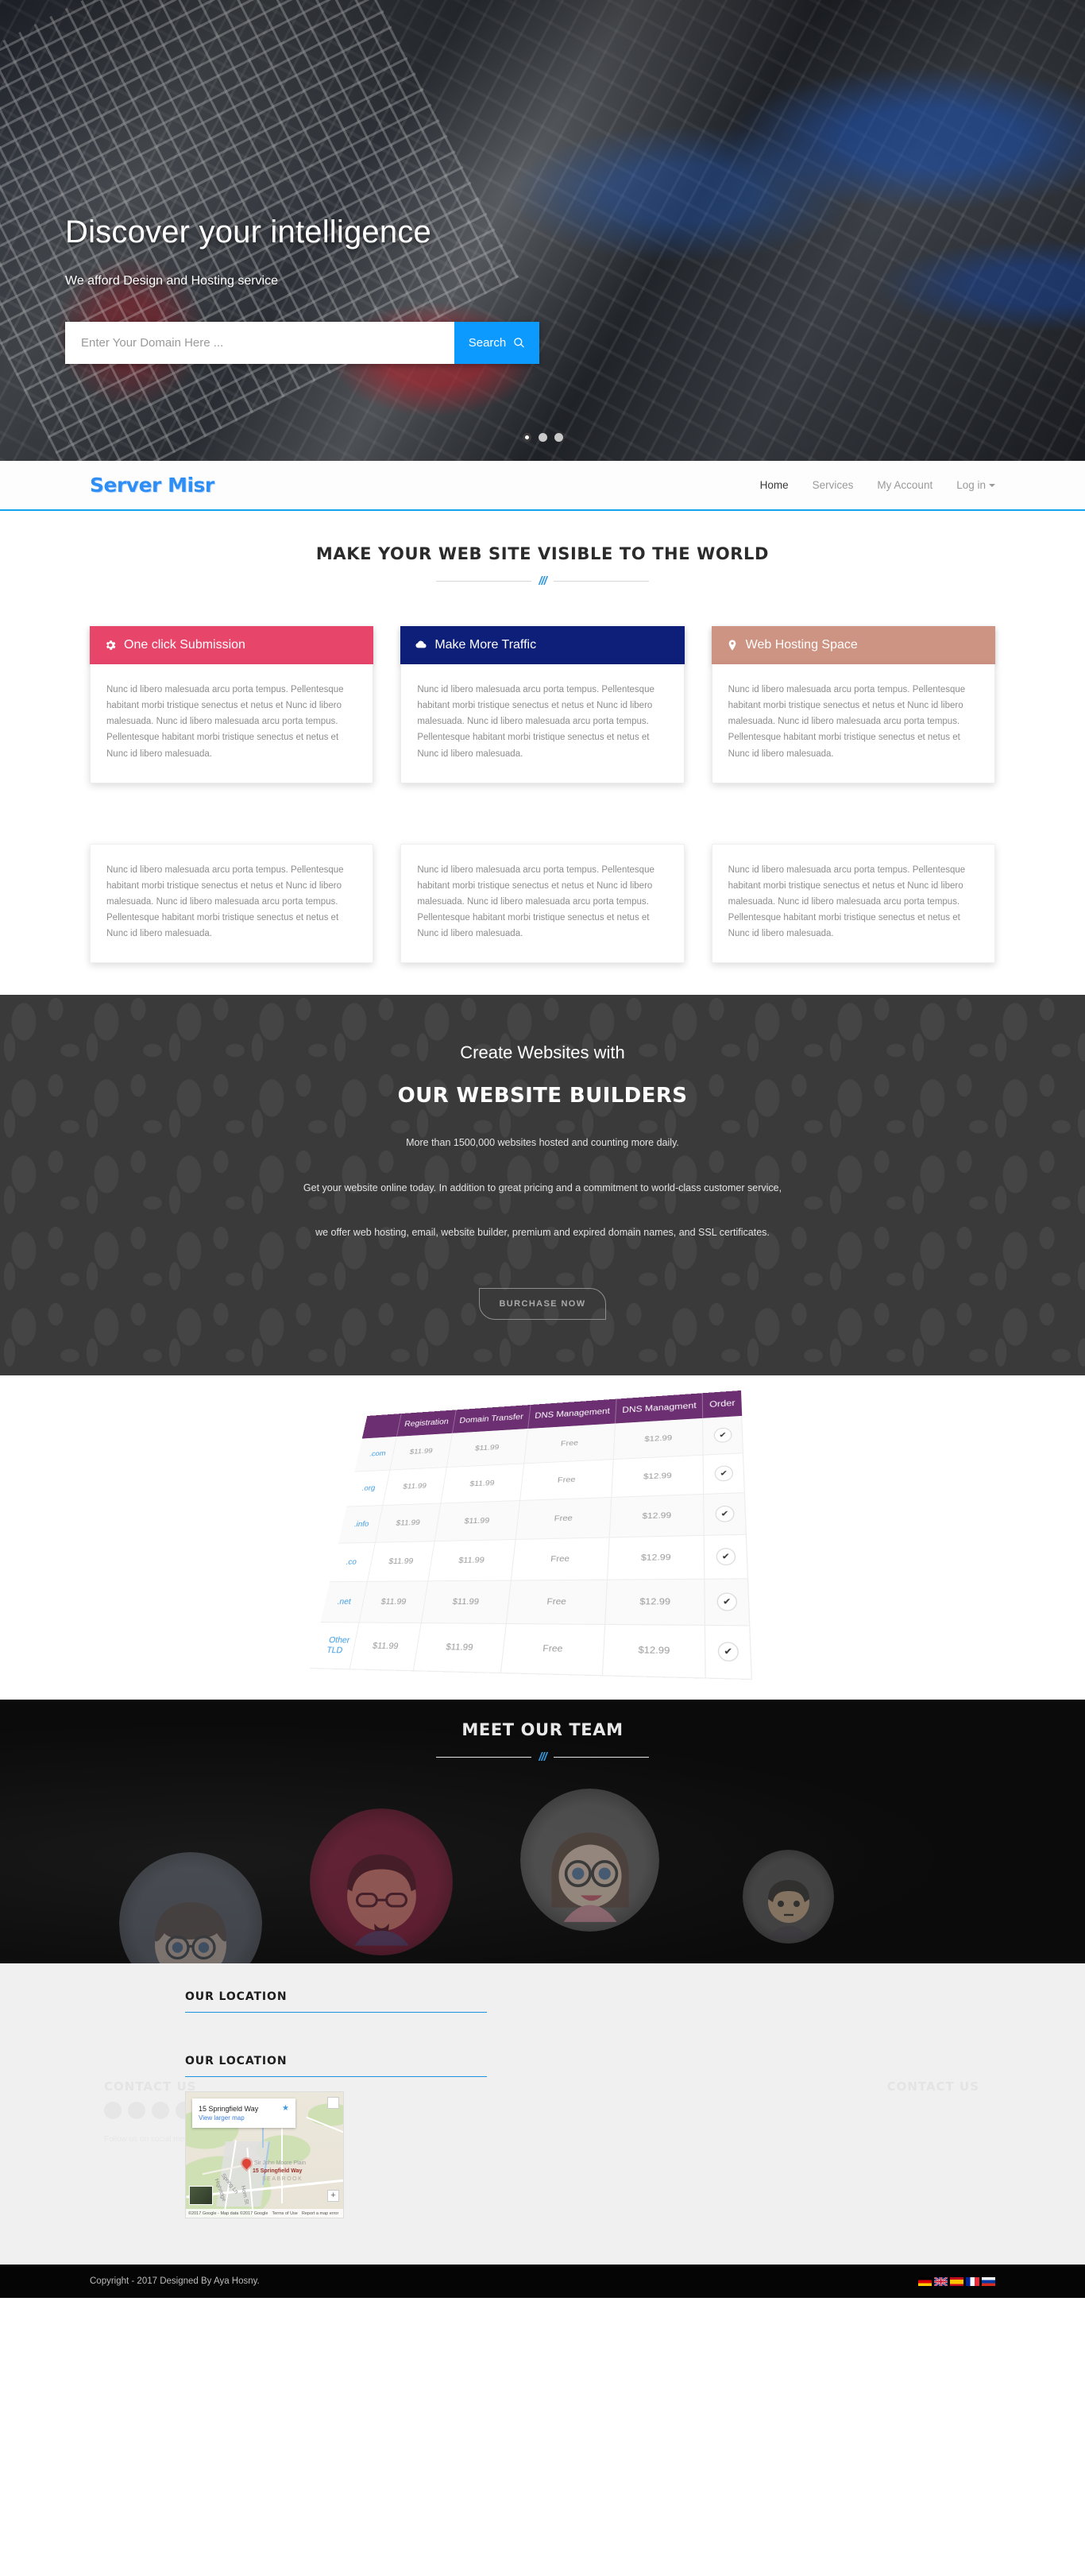 The height and width of the screenshot is (2576, 1085). Describe the element at coordinates (601, 581) in the screenshot. I see `divider-line-right` at that location.